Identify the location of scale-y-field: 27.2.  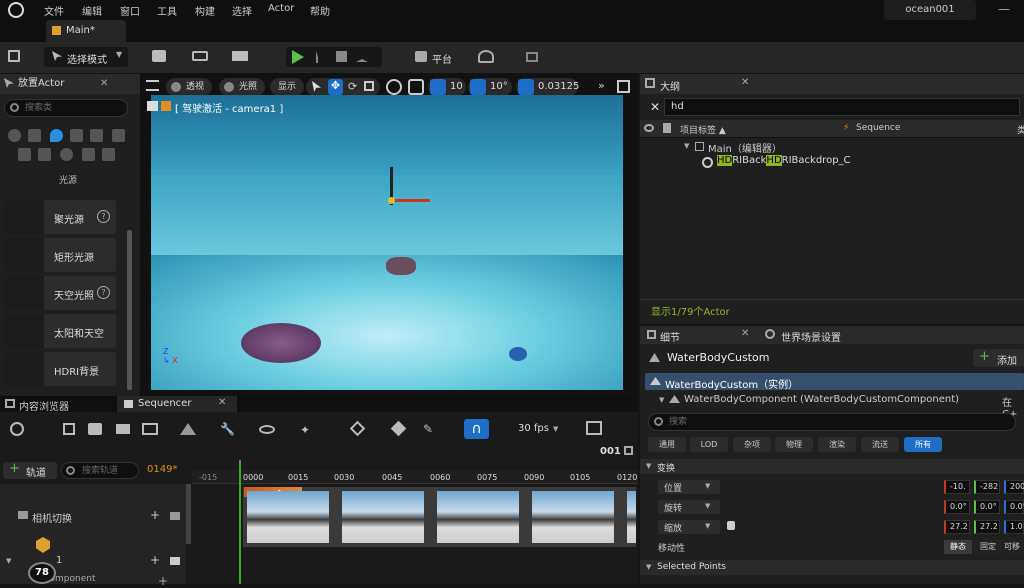
(987, 527).